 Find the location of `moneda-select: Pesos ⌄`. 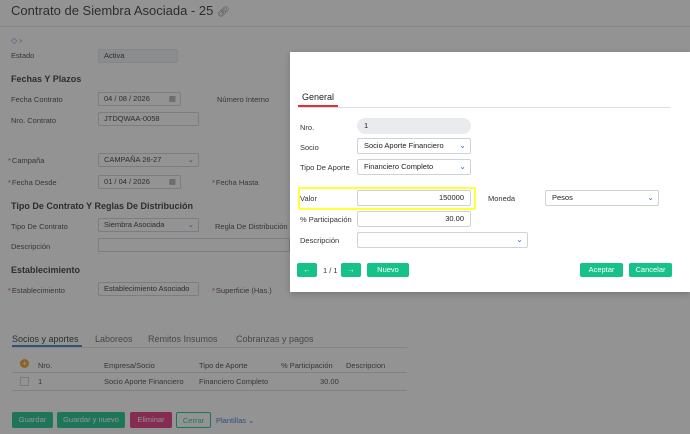

moneda-select: Pesos ⌄ is located at coordinates (602, 198).